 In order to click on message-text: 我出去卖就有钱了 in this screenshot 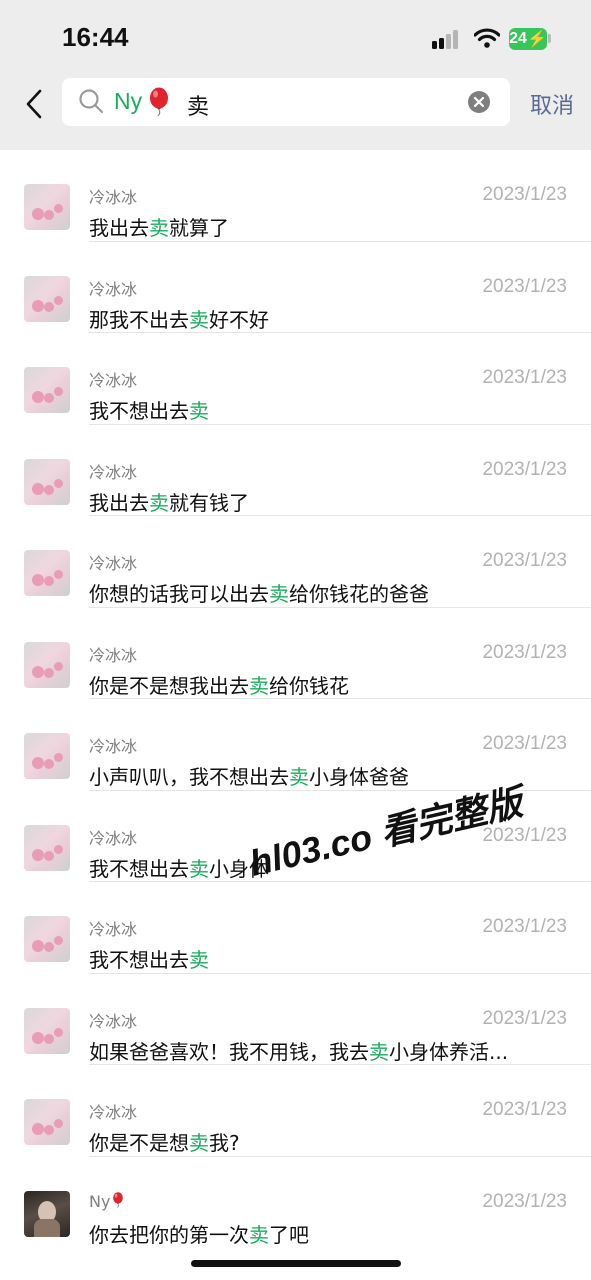, I will do `click(169, 502)`.